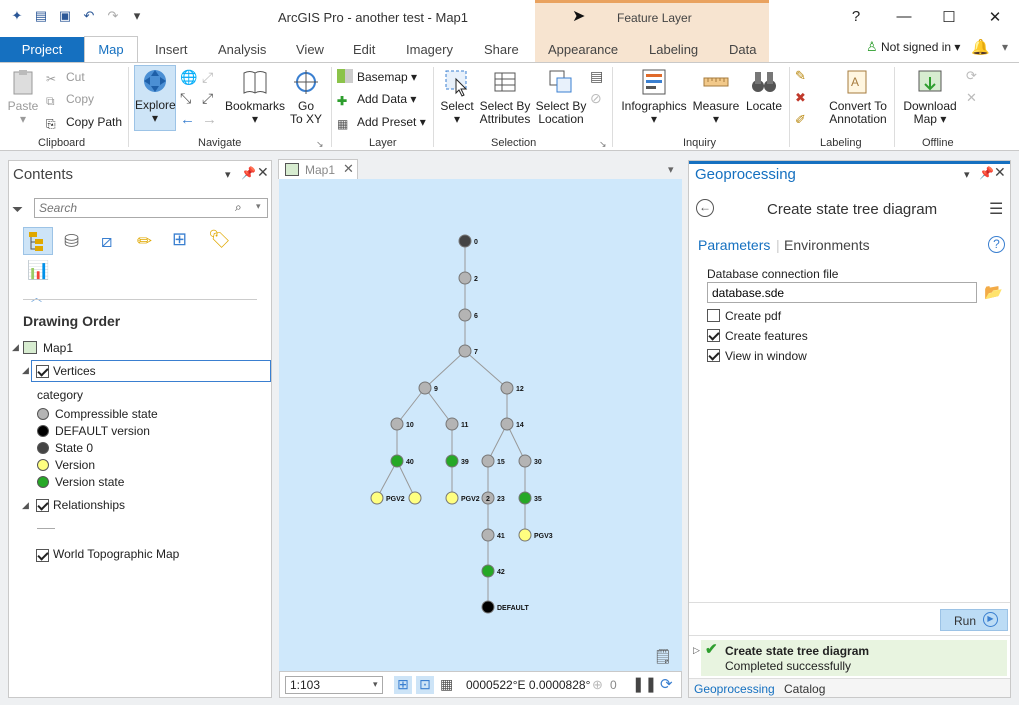 This screenshot has height=705, width=1019. What do you see at coordinates (596, 98) in the screenshot?
I see `clear-selection-icon: ⊘` at bounding box center [596, 98].